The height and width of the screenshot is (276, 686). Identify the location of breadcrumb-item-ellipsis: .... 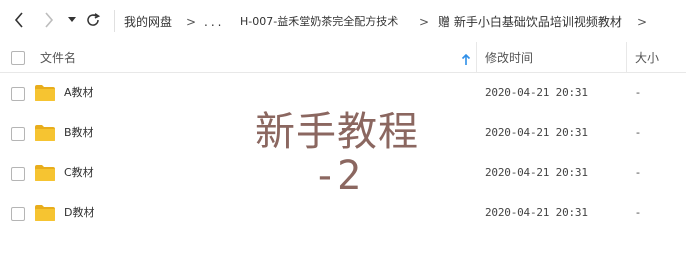
(214, 20).